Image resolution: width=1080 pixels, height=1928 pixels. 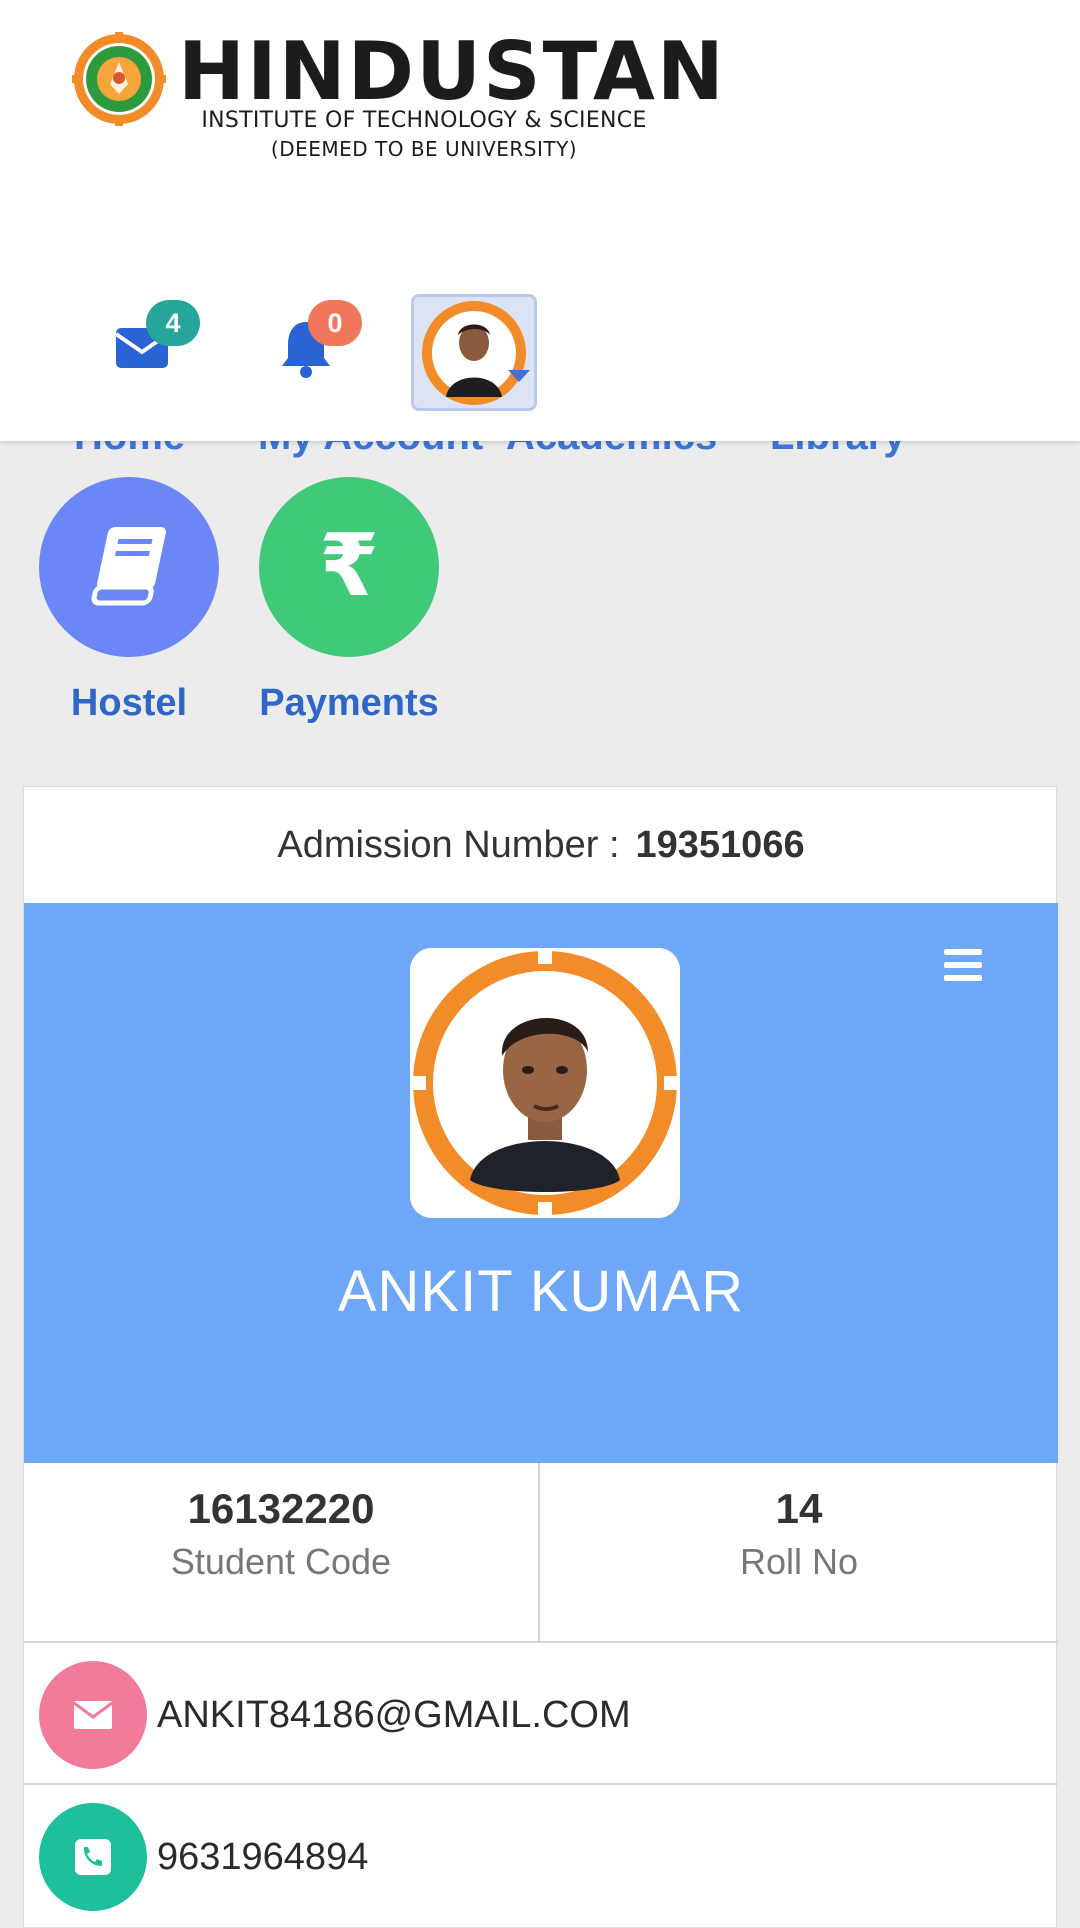 I want to click on logo-title: HINDUSTAN, so click(x=452, y=71).